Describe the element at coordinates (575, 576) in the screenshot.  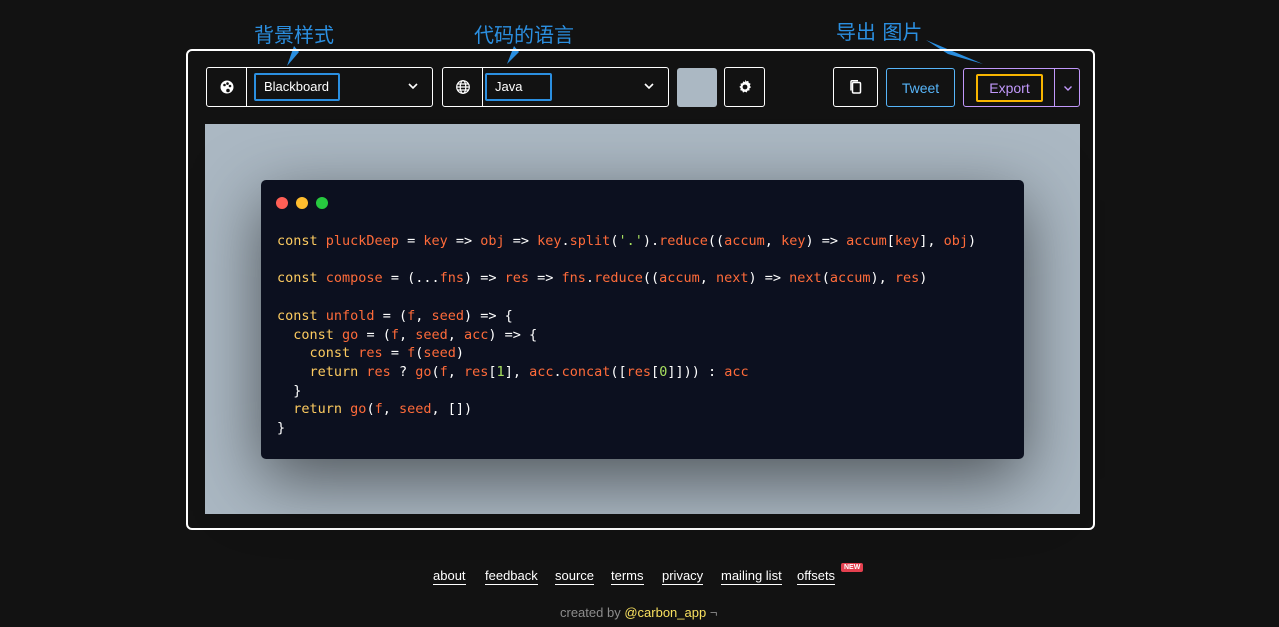
I see `footer-link-source: source` at that location.